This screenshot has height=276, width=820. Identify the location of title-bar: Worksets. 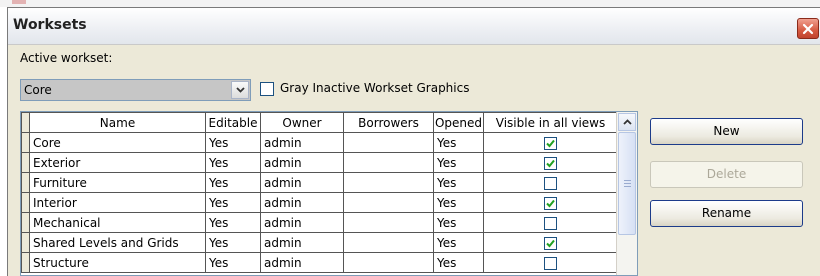
(414, 26).